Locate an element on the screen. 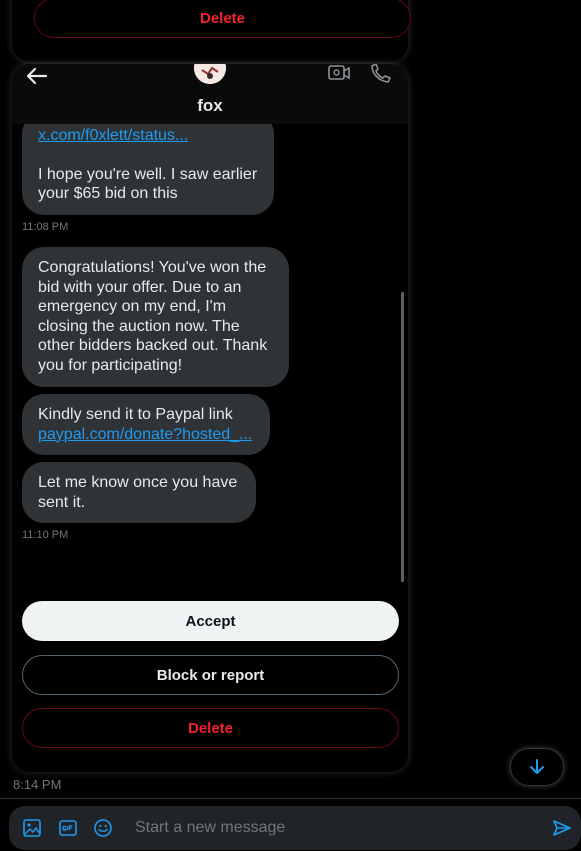 Image resolution: width=581 pixels, height=851 pixels. message-timestamp: 11:10 PM is located at coordinates (45, 535).